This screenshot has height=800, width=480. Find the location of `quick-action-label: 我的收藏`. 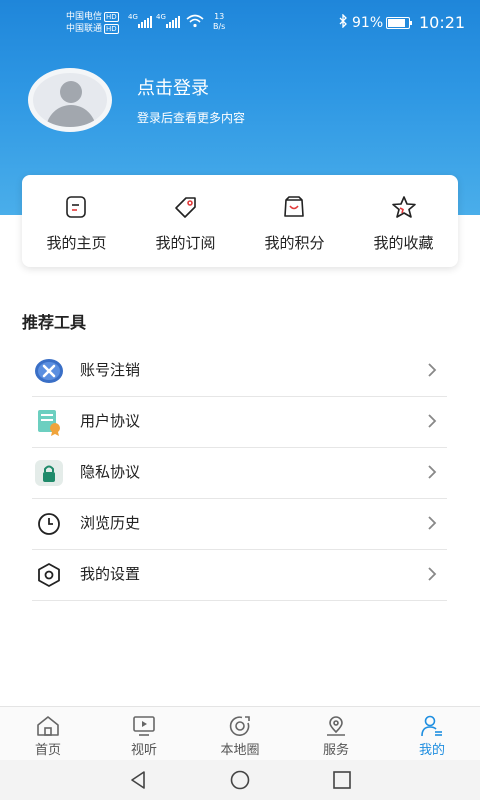

quick-action-label: 我的收藏 is located at coordinates (403, 243).